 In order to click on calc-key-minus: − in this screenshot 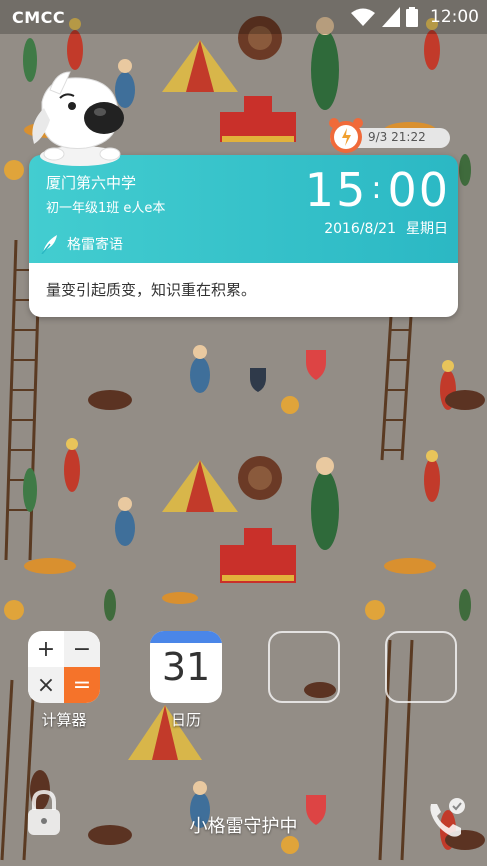, I will do `click(82, 649)`.